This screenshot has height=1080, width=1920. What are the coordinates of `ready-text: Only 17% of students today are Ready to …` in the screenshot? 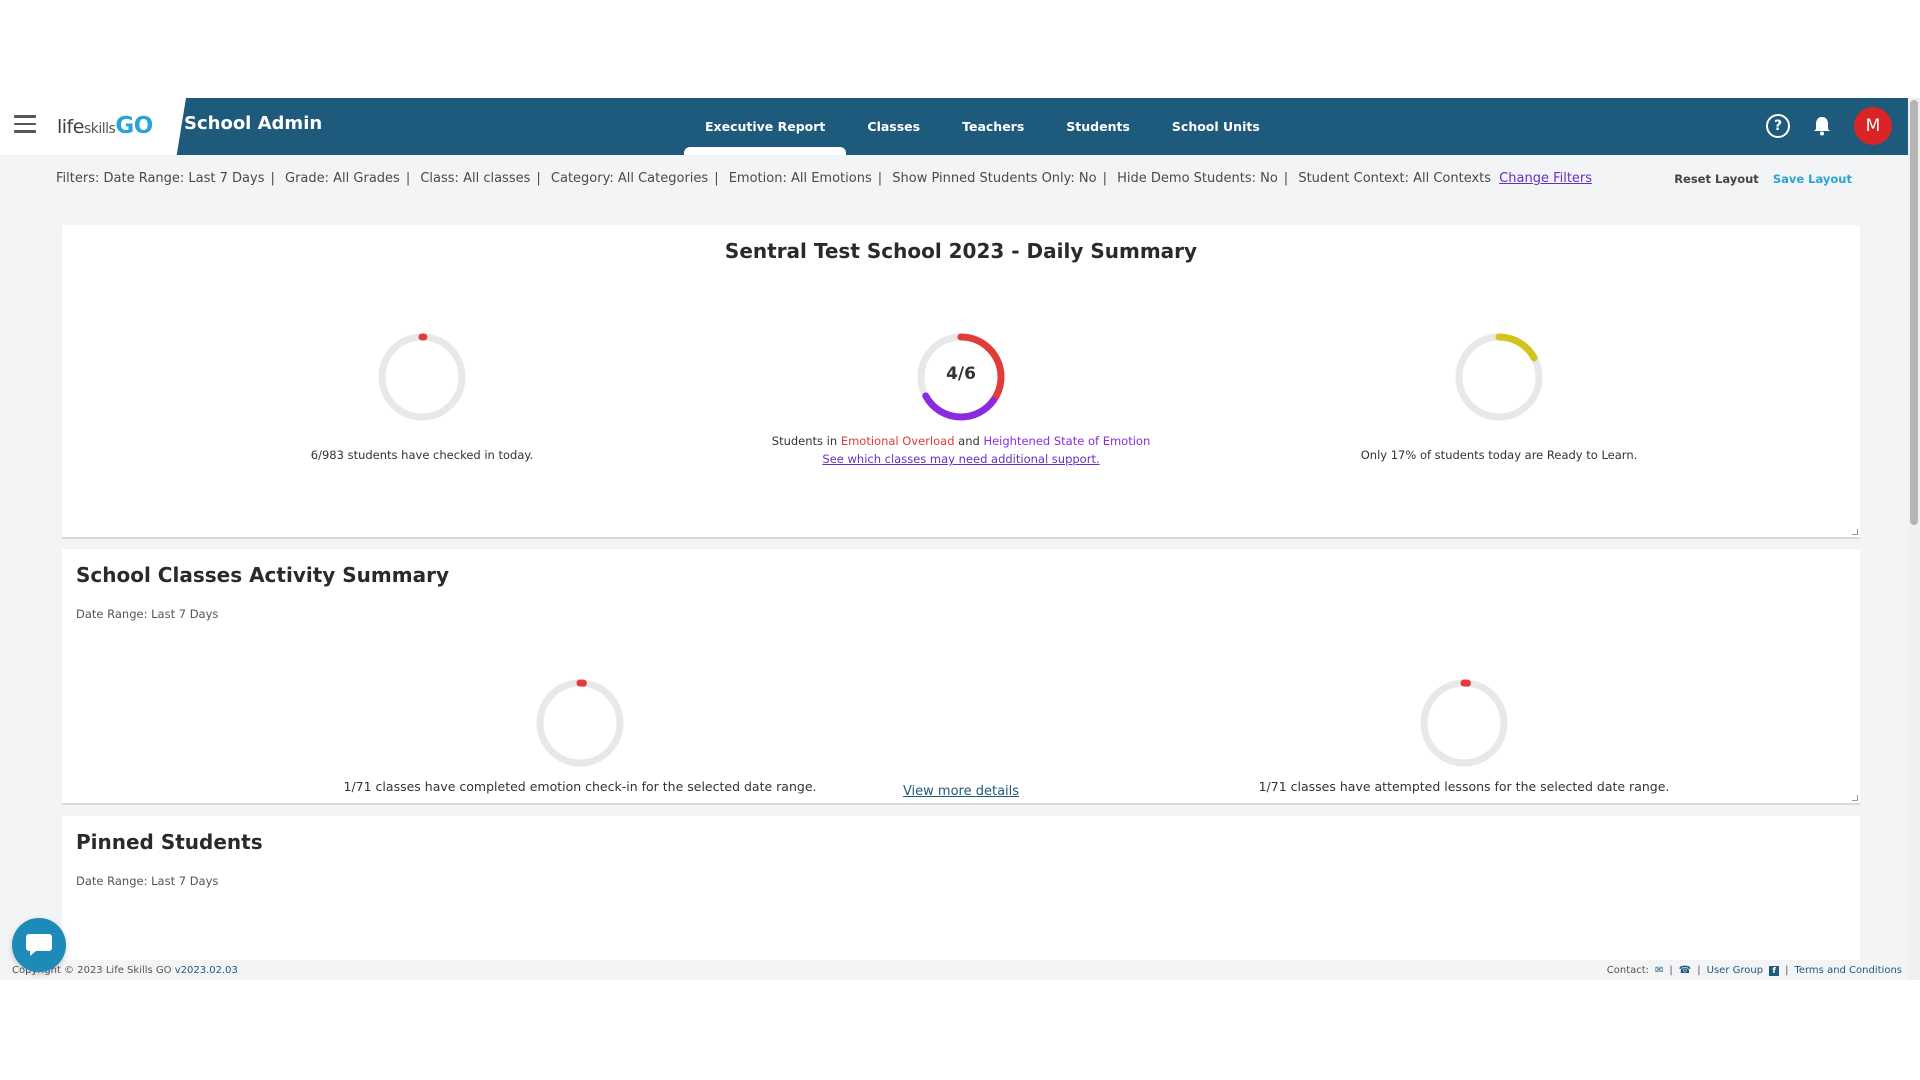 It's located at (1499, 455).